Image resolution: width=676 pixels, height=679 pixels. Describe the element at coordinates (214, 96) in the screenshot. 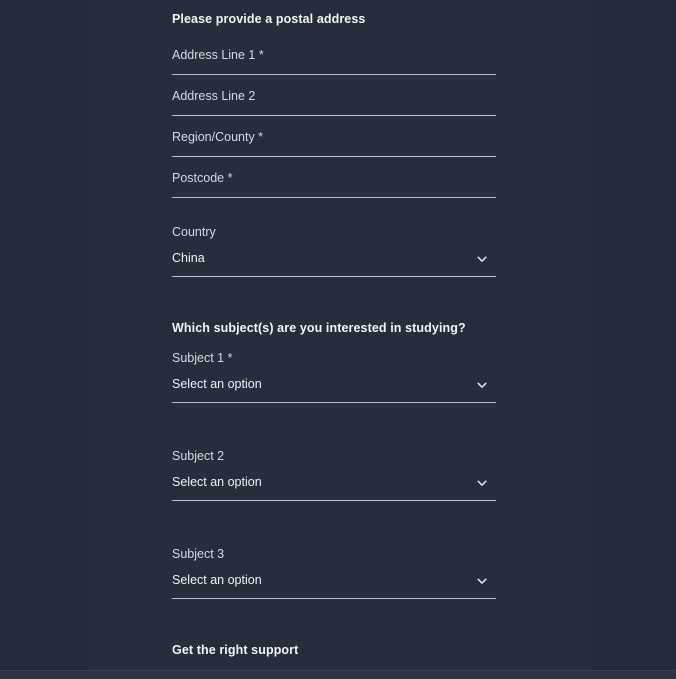

I see `address-line-2-label: Address Line 2` at that location.